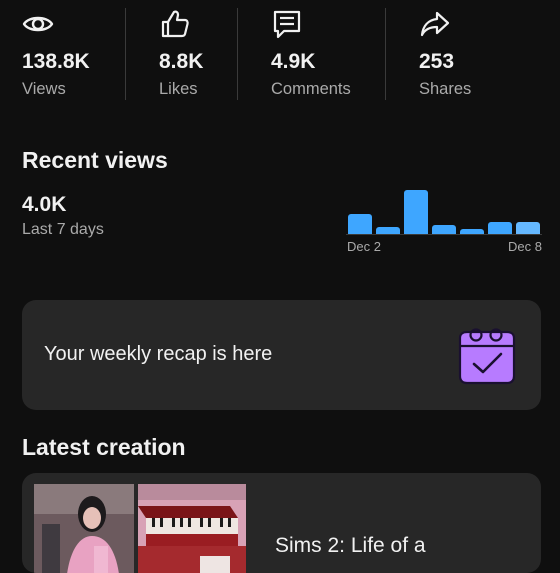  I want to click on chart-baseline, so click(444, 234).